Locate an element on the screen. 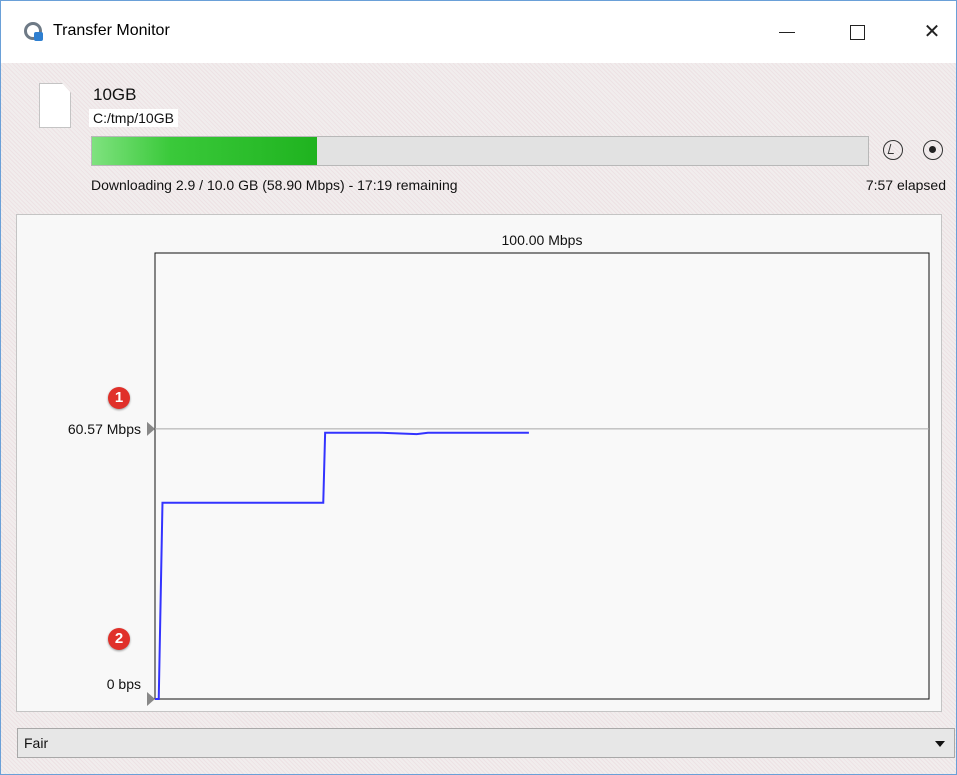 Image resolution: width=957 pixels, height=775 pixels. close-icon: ✕ is located at coordinates (932, 32).